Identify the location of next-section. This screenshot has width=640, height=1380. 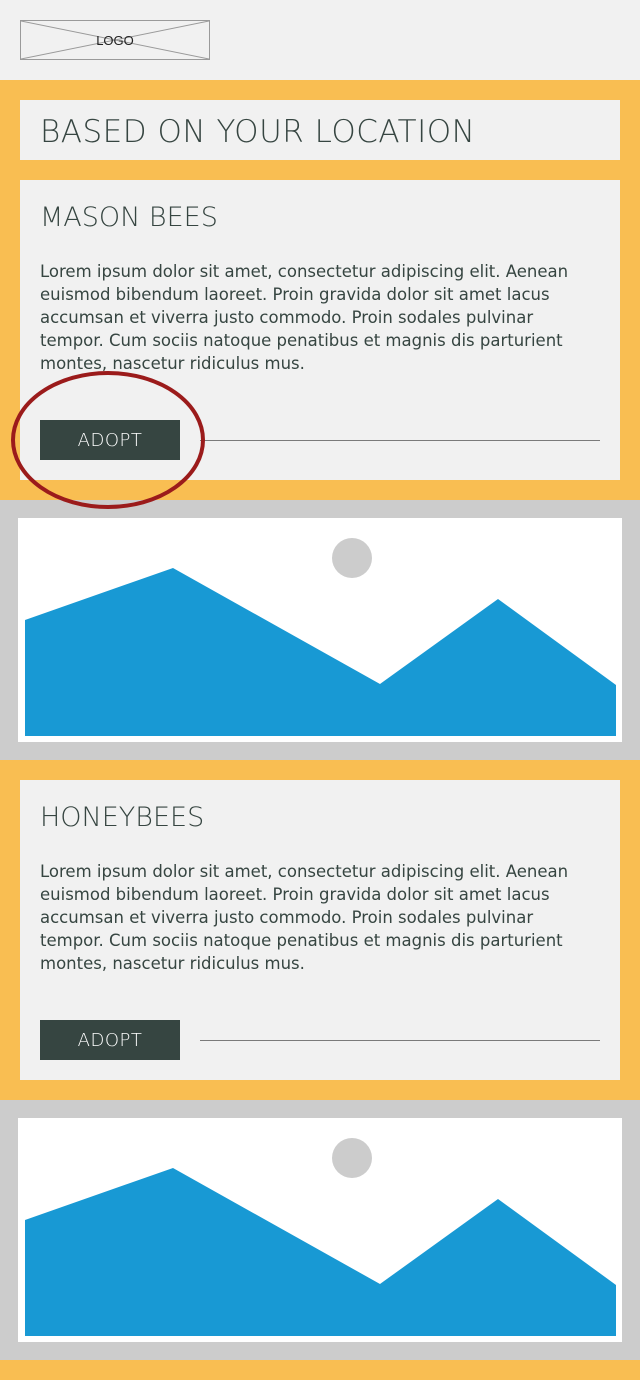
(320, 1370).